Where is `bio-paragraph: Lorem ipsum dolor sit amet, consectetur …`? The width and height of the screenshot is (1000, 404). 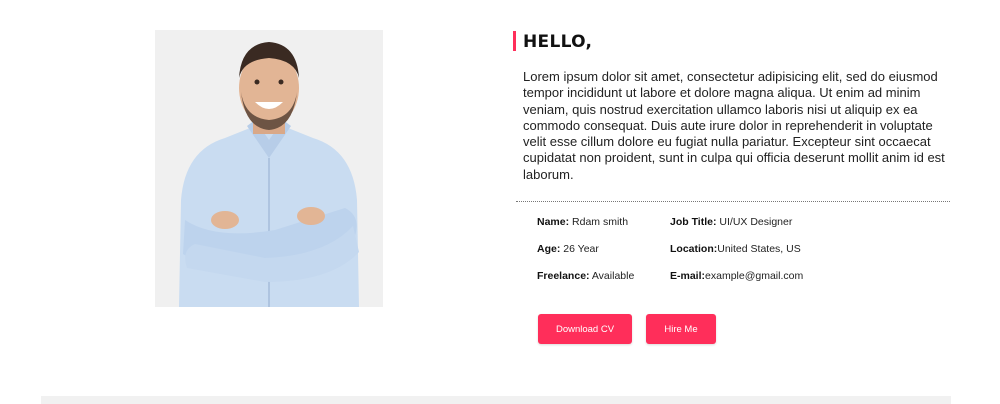 bio-paragraph: Lorem ipsum dolor sit amet, consectetur … is located at coordinates (734, 125).